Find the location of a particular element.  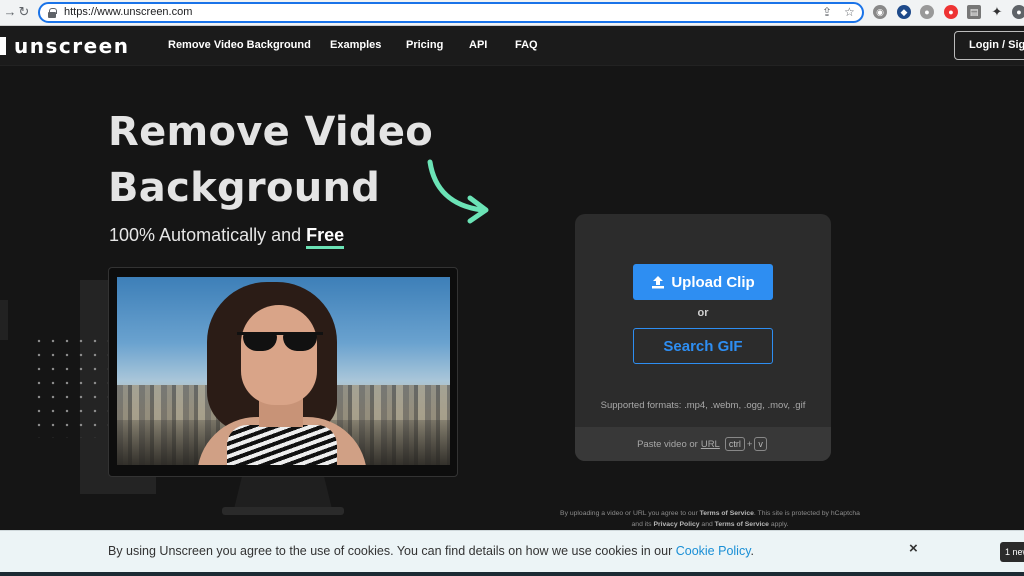

person-face is located at coordinates (279, 355).